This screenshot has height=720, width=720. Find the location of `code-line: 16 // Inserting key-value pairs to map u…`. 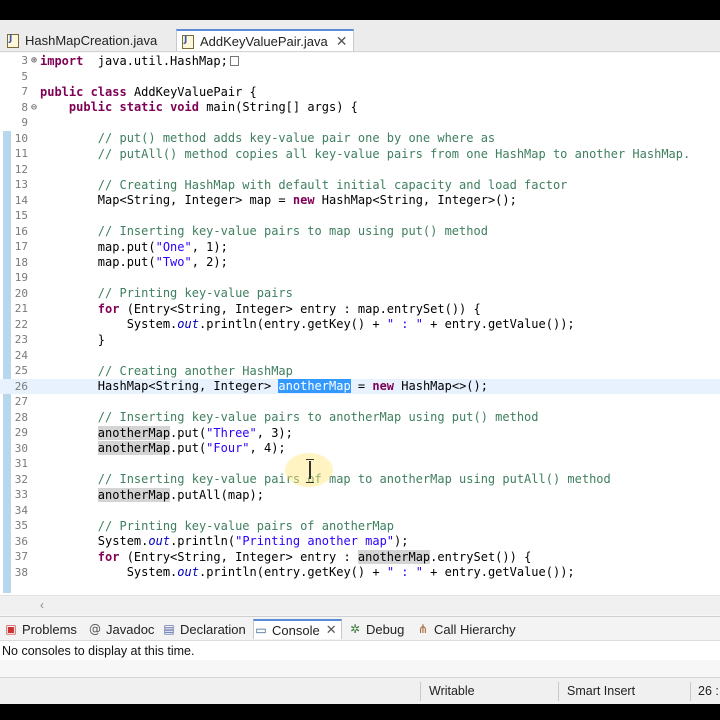

code-line: 16 // Inserting key-value pairs to map u… is located at coordinates (360, 232).